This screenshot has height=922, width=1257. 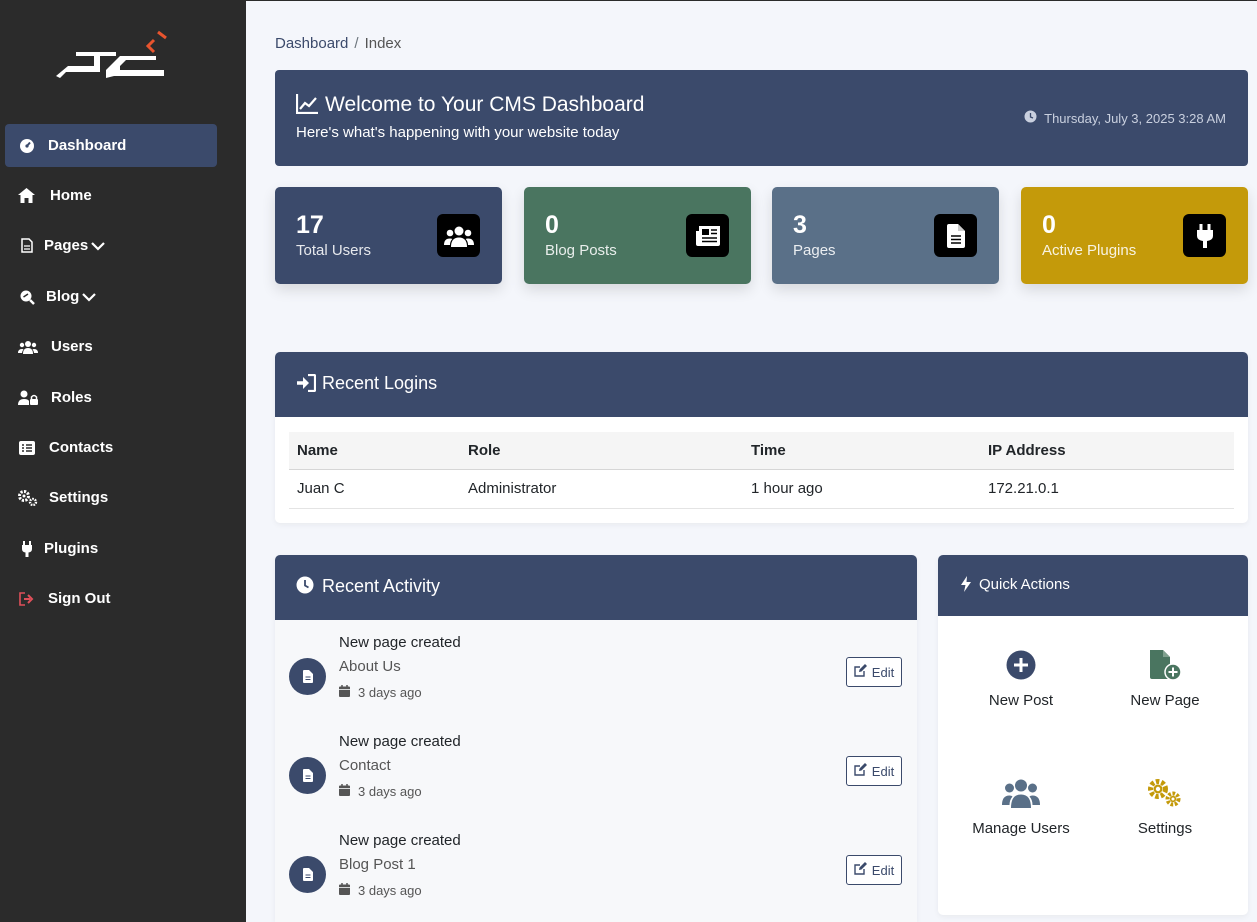 I want to click on welcome-title: Welcome to Your CMS Dashboard, so click(x=485, y=104).